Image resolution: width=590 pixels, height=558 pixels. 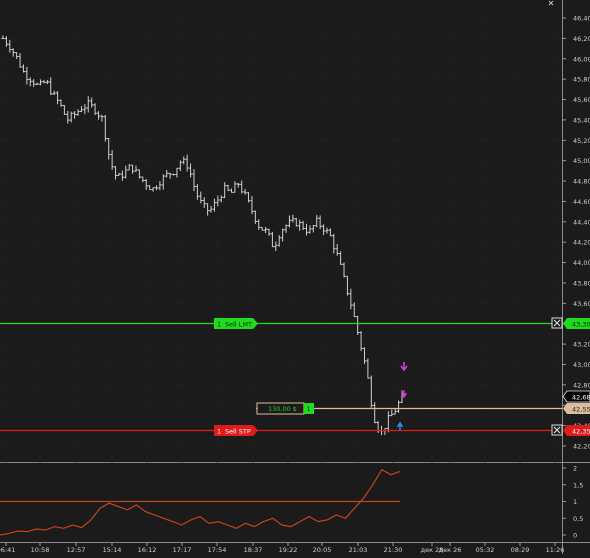 What do you see at coordinates (578, 519) in the screenshot?
I see `oscillator-tick-label: 0,5` at bounding box center [578, 519].